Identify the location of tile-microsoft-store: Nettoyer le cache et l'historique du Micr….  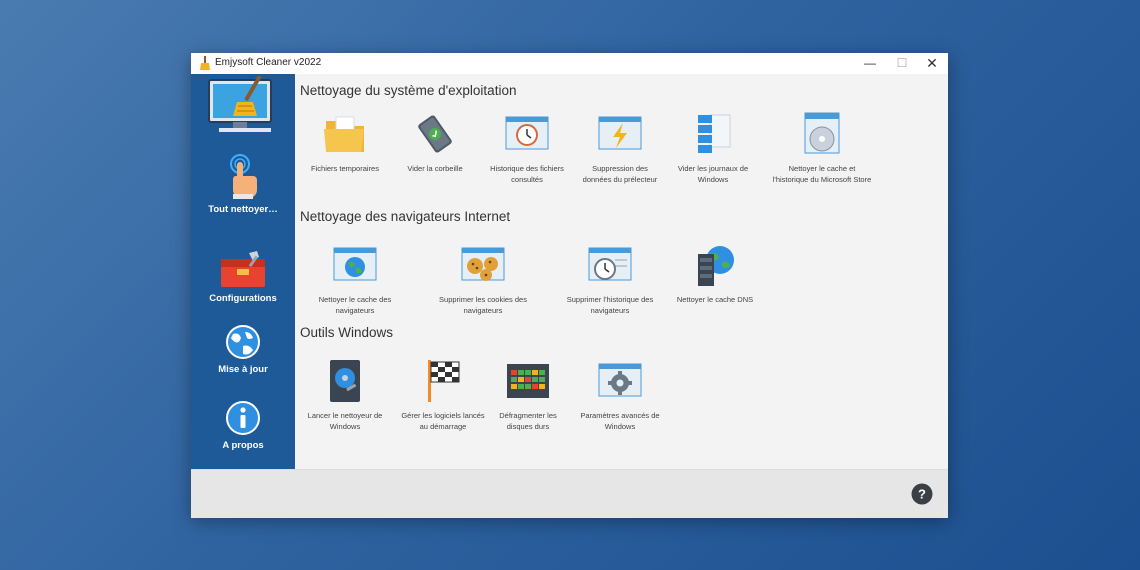
(822, 148).